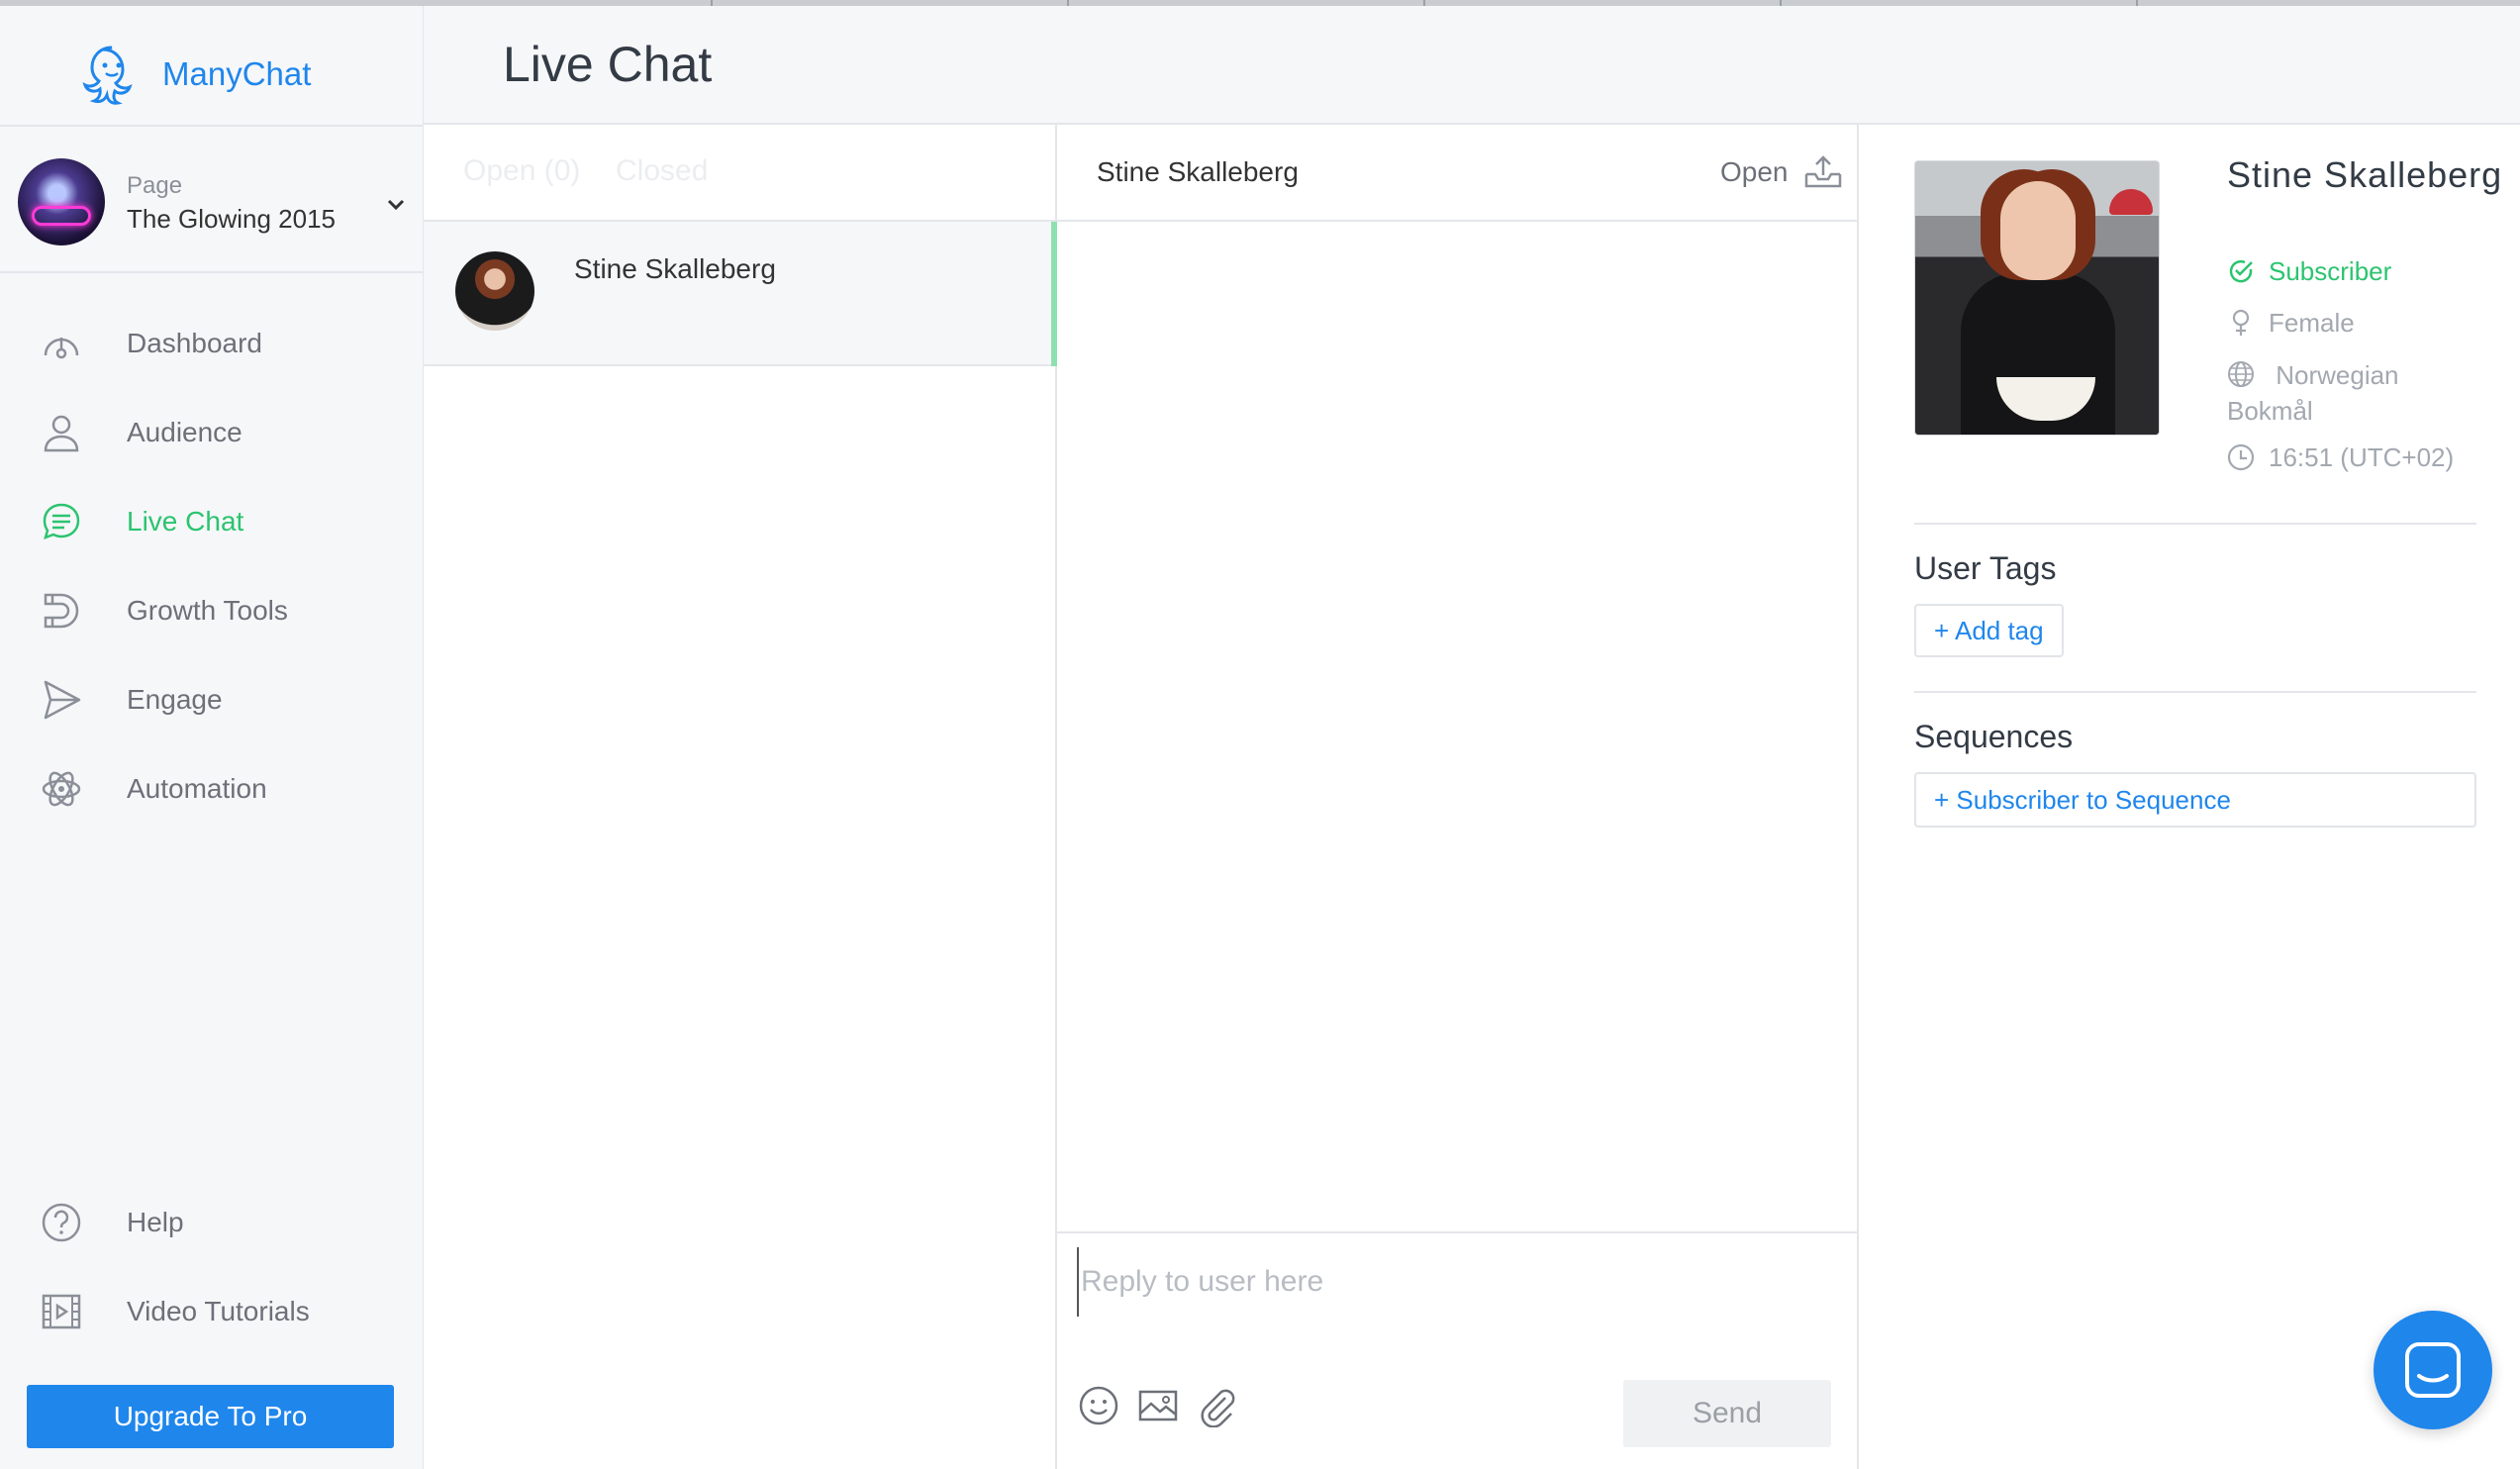 This screenshot has width=2520, height=1469. Describe the element at coordinates (216, 201) in the screenshot. I see `page-selector: Page The Glowing 2015` at that location.